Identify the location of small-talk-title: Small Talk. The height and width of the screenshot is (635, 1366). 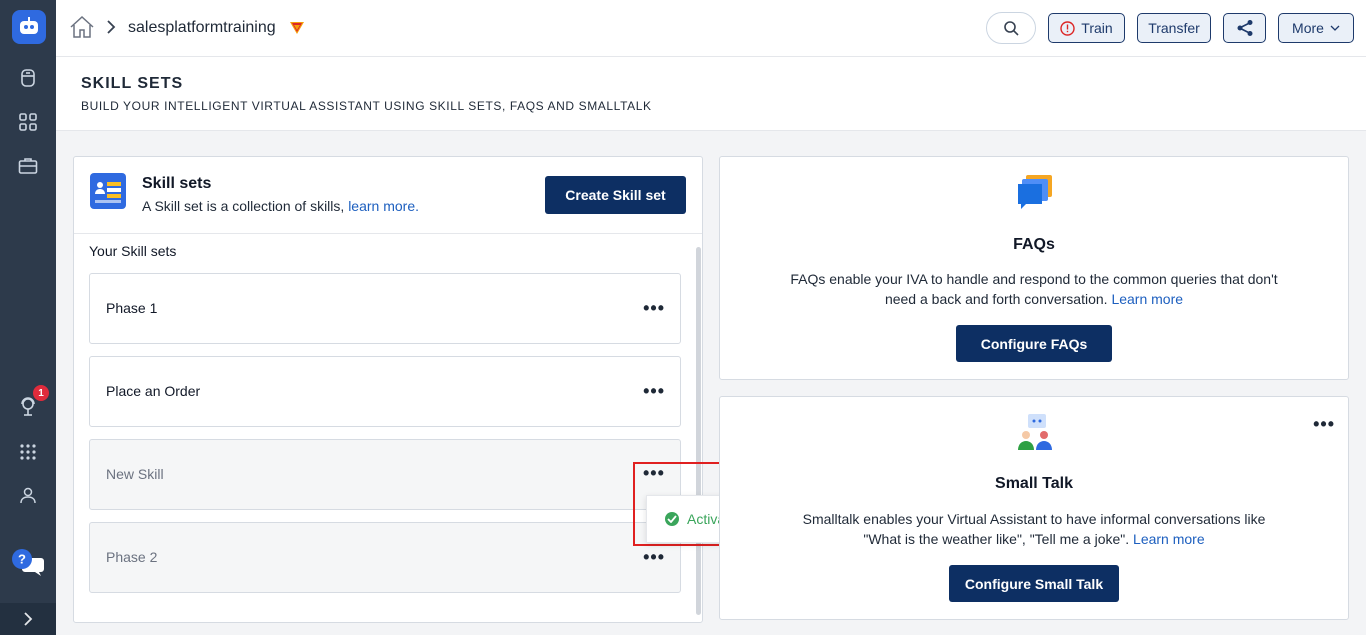
(1034, 483).